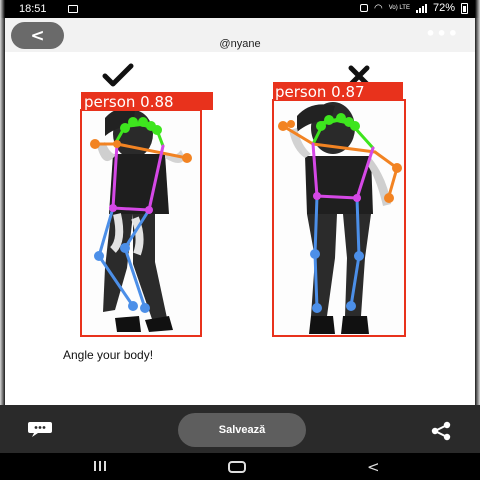  Describe the element at coordinates (464, 8) in the screenshot. I see `battery-icon` at that location.